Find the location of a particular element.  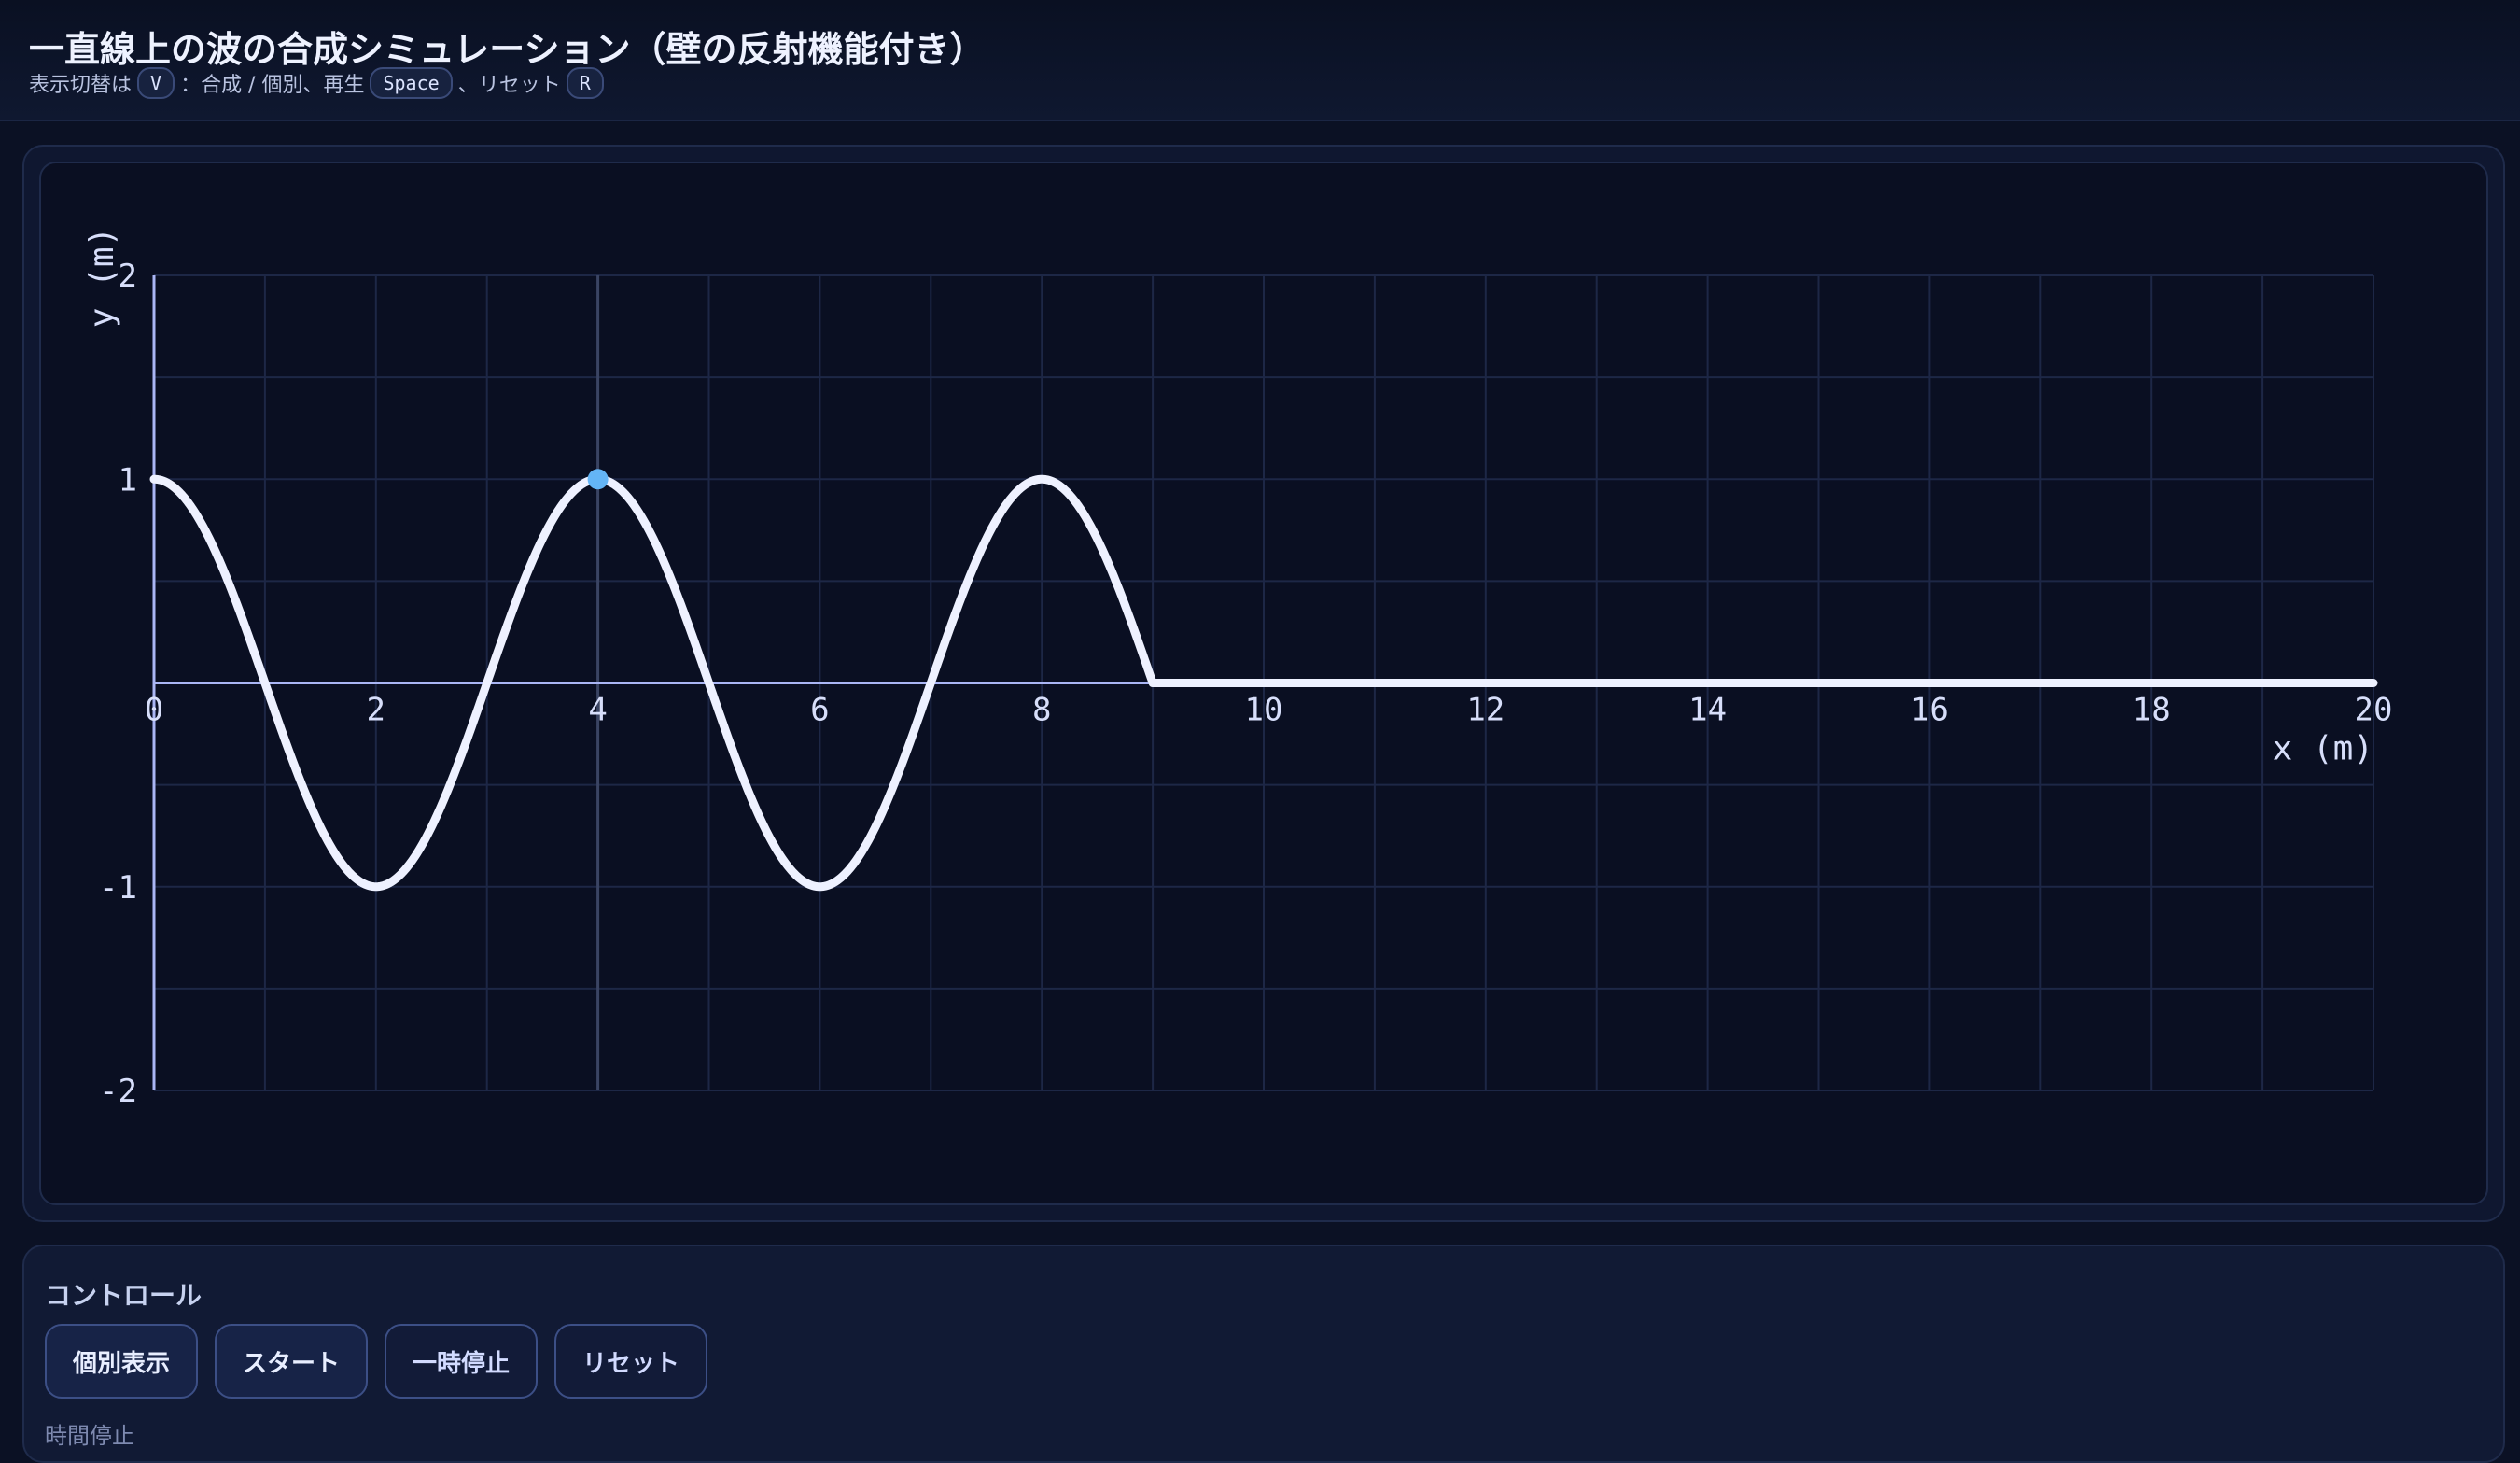

key-play-badge: Space is located at coordinates (411, 83).